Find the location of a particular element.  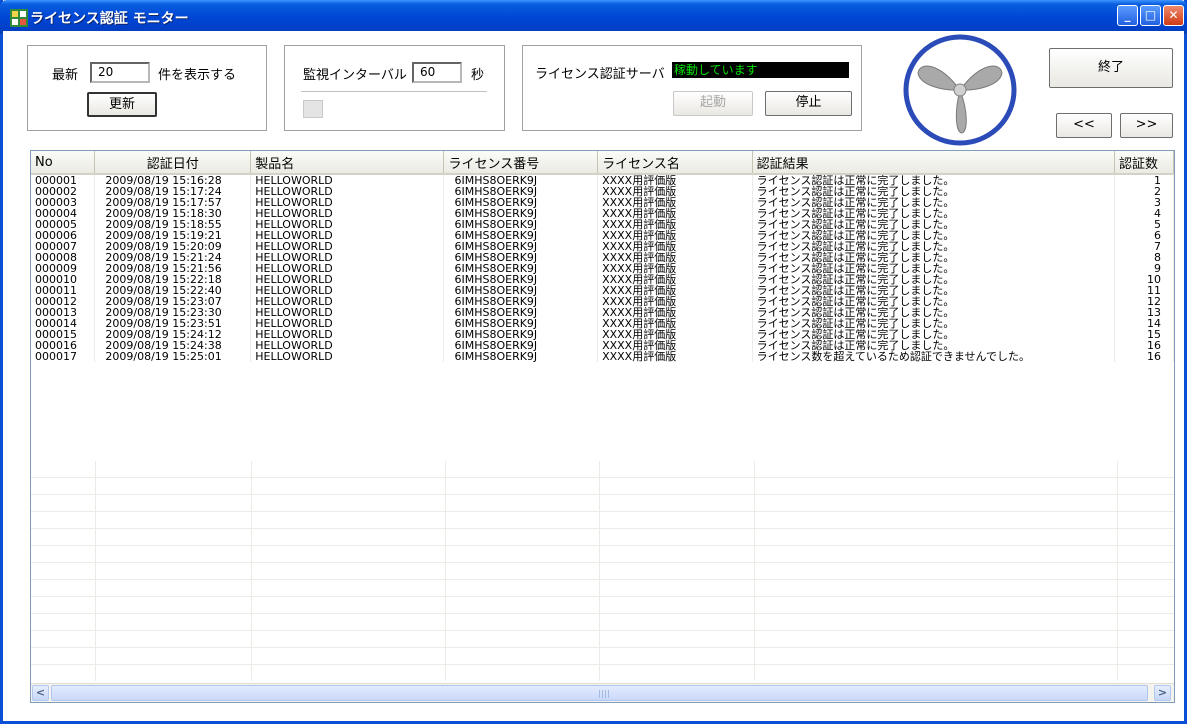

cell-count: 15 is located at coordinates (1144, 334).